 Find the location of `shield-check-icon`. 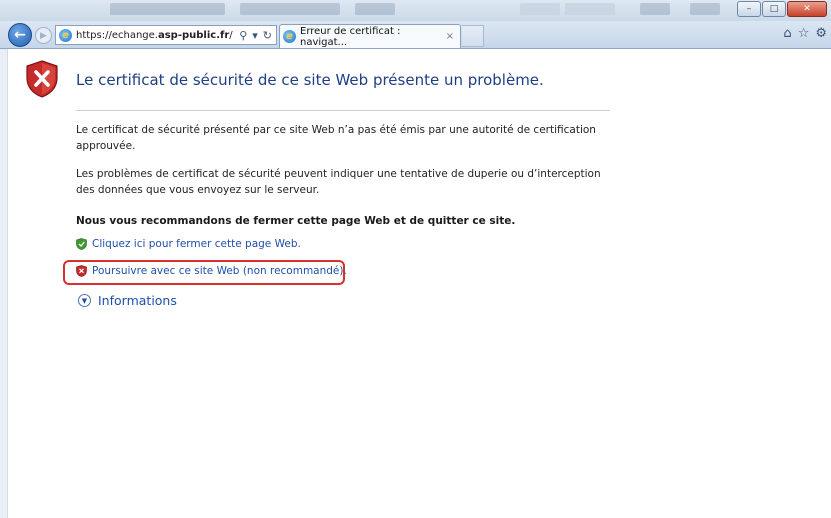

shield-check-icon is located at coordinates (81, 244).